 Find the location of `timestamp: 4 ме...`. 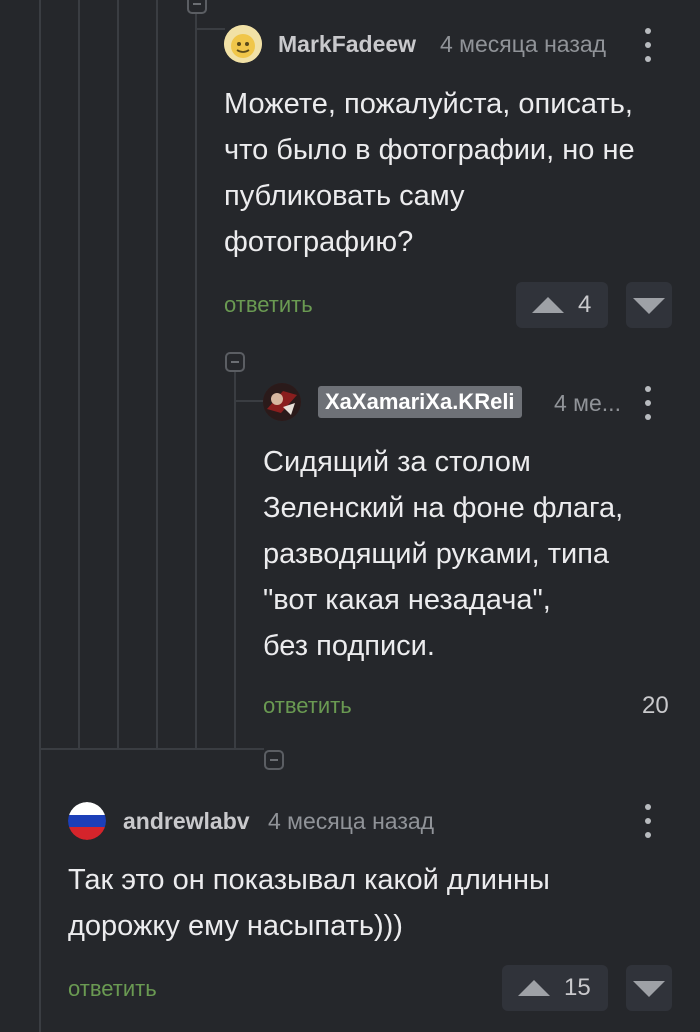

timestamp: 4 ме... is located at coordinates (587, 403).